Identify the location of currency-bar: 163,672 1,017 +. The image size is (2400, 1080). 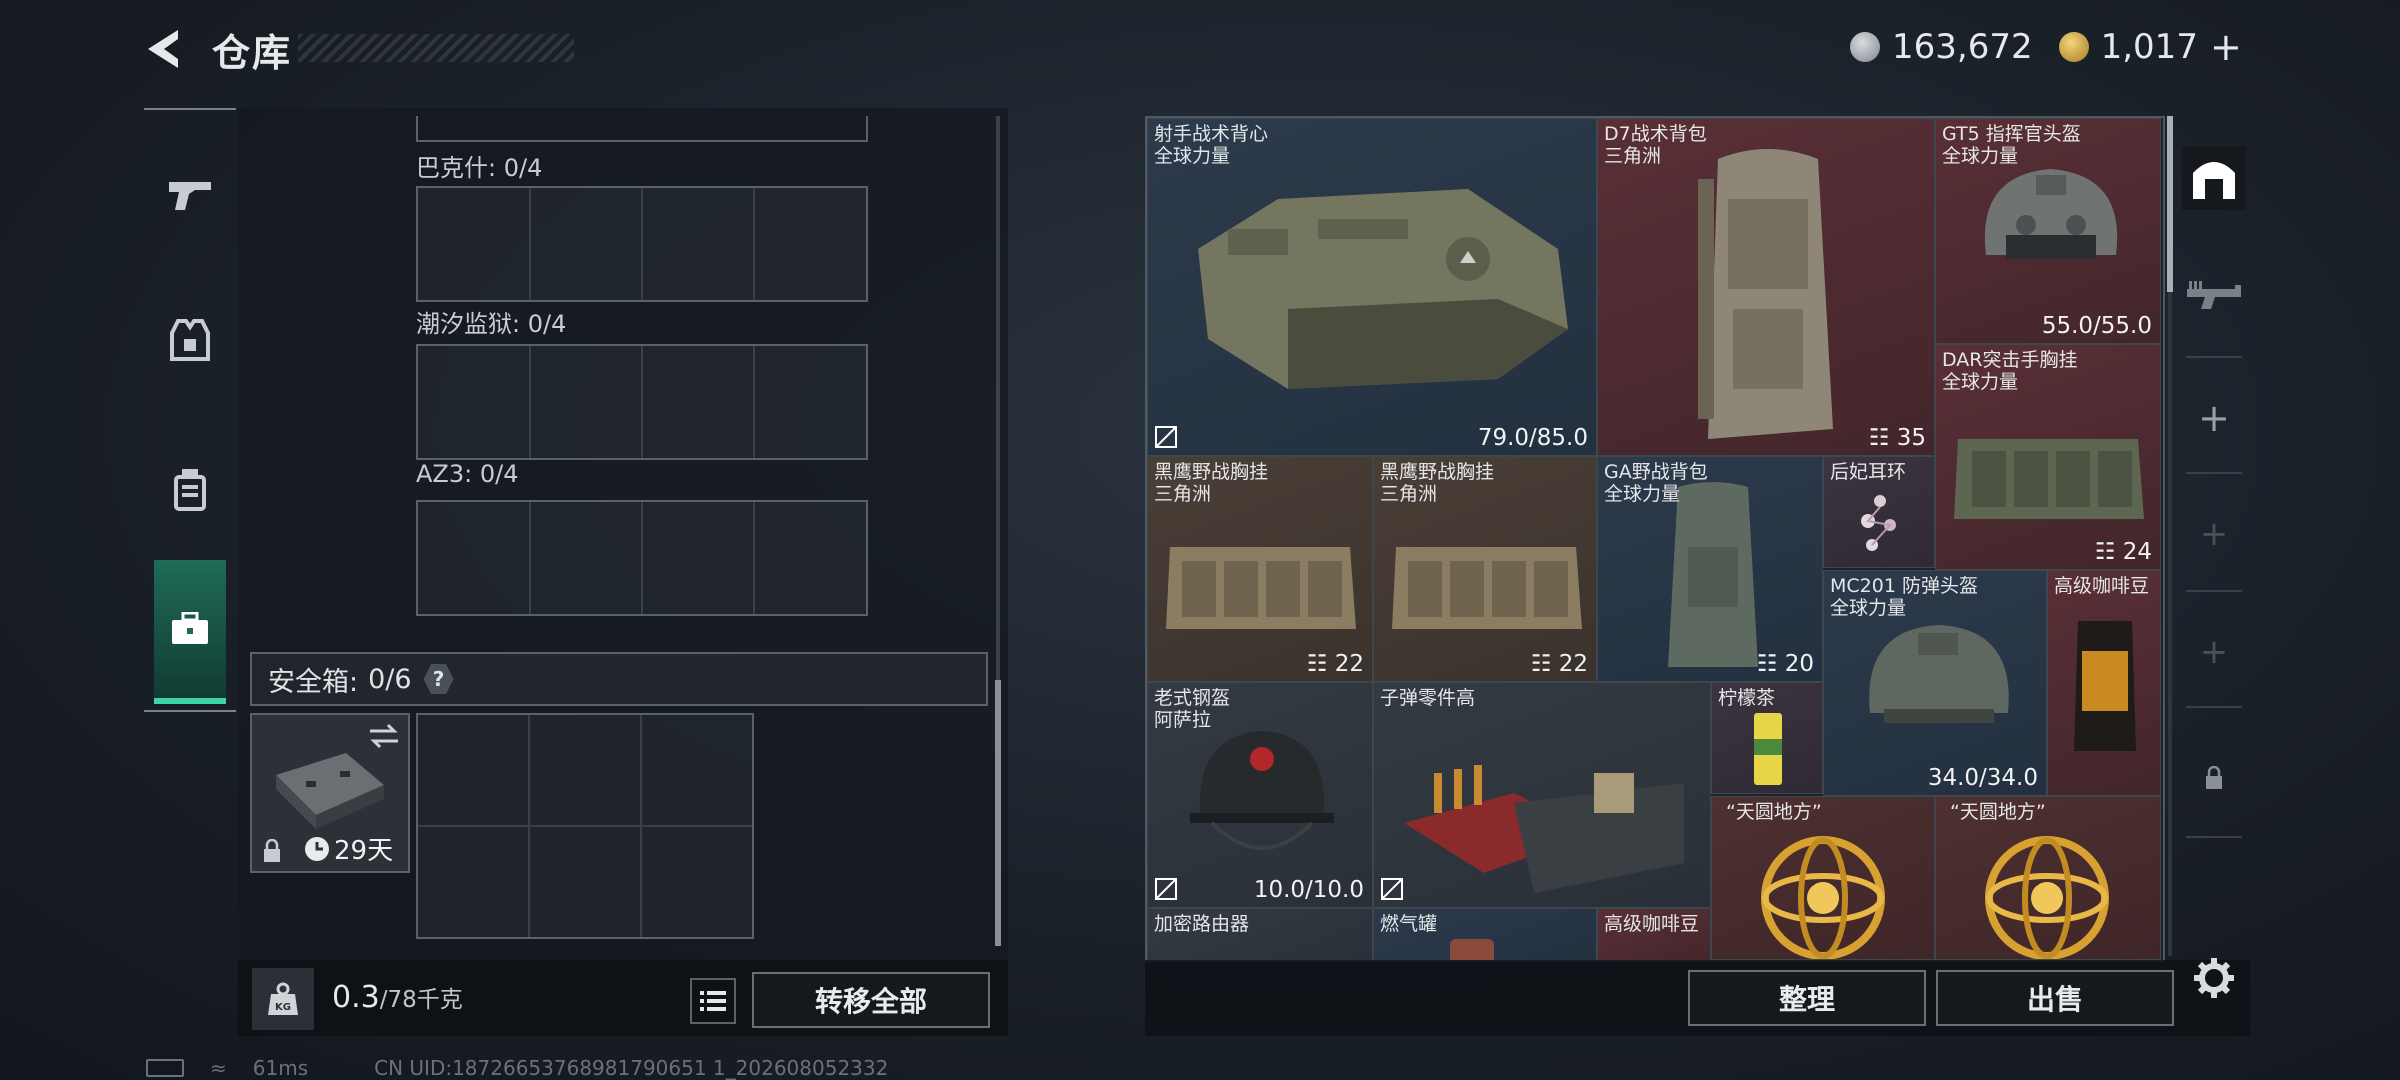
(2060, 47).